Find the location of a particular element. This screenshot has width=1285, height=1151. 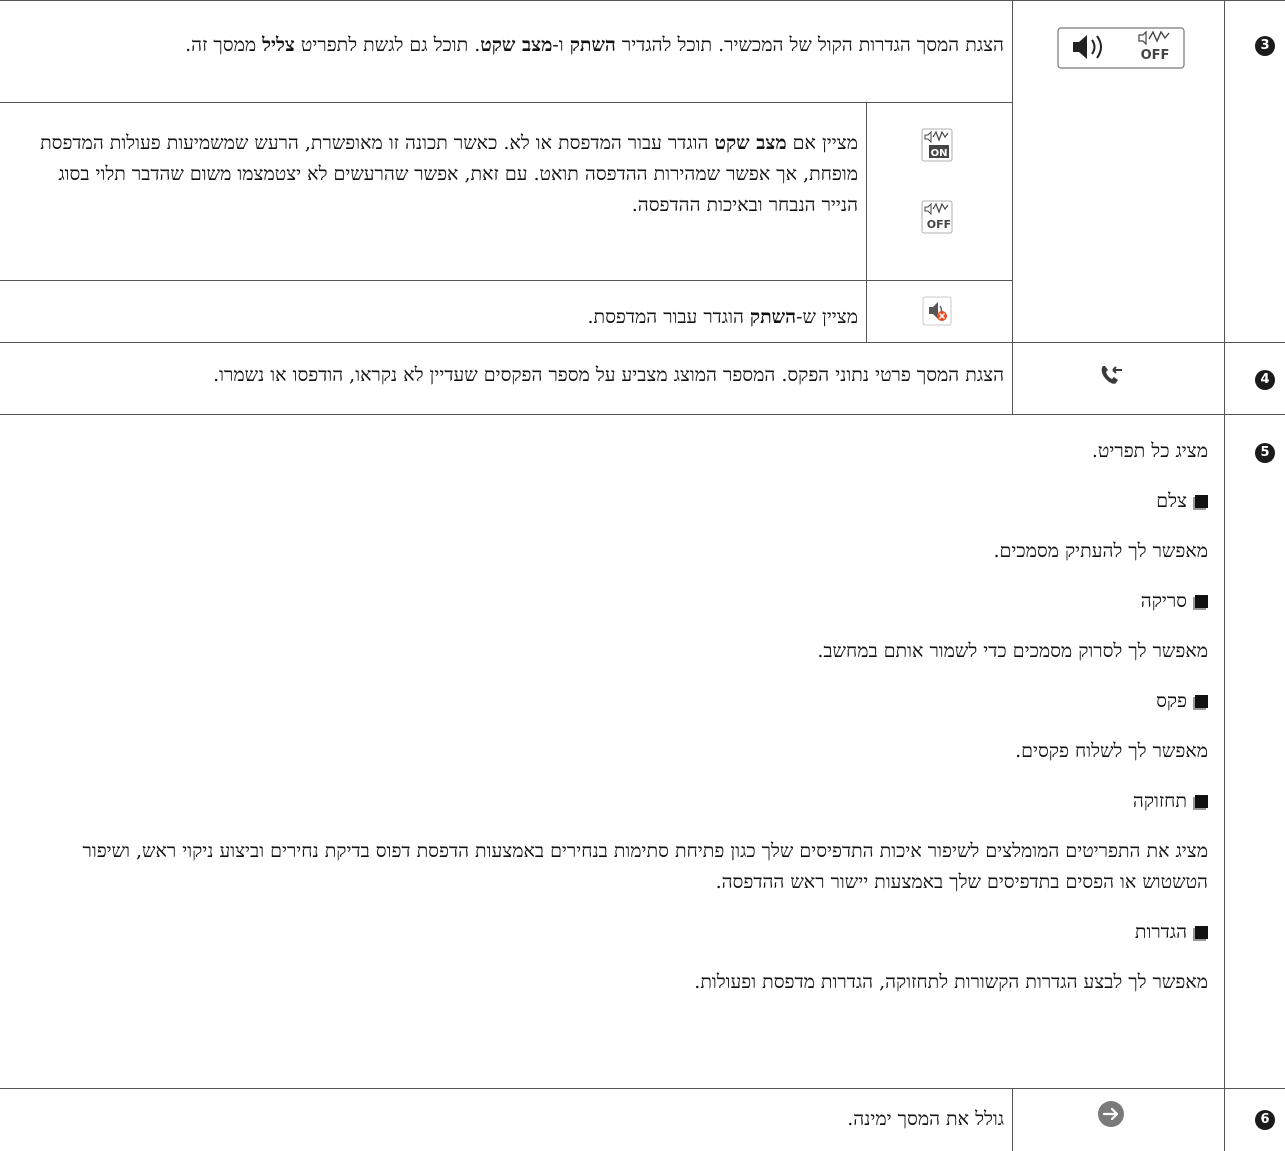

quiet-mode-off-icon: OFF is located at coordinates (937, 217).